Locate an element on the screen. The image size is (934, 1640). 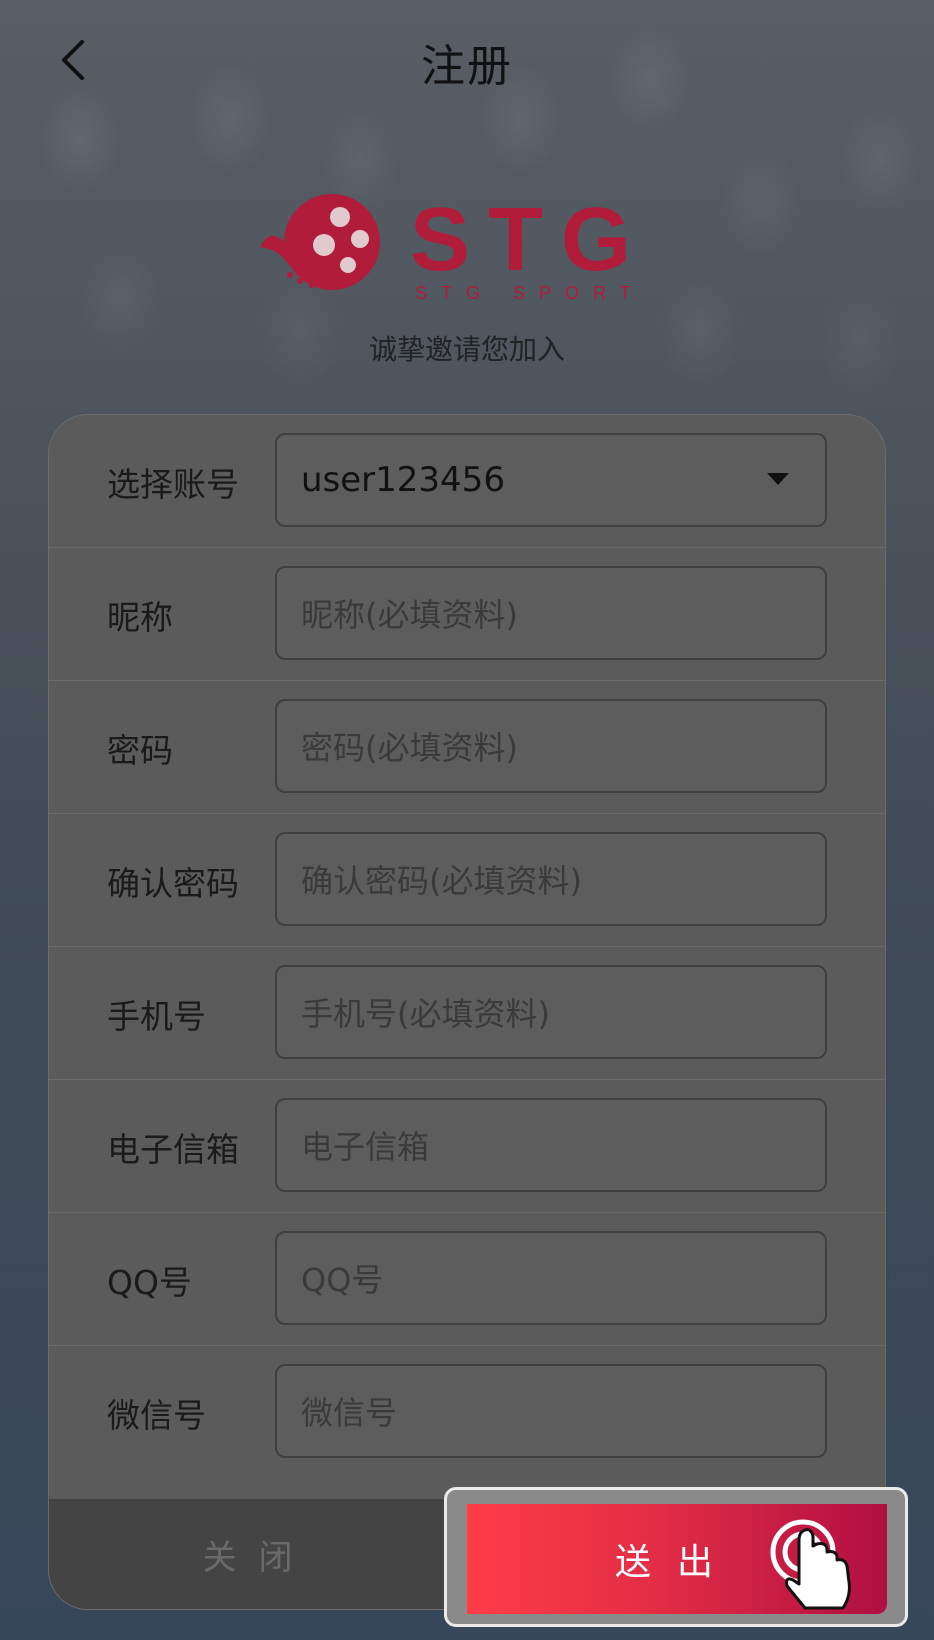
logo-wordmark: STG is located at coordinates (530, 240).